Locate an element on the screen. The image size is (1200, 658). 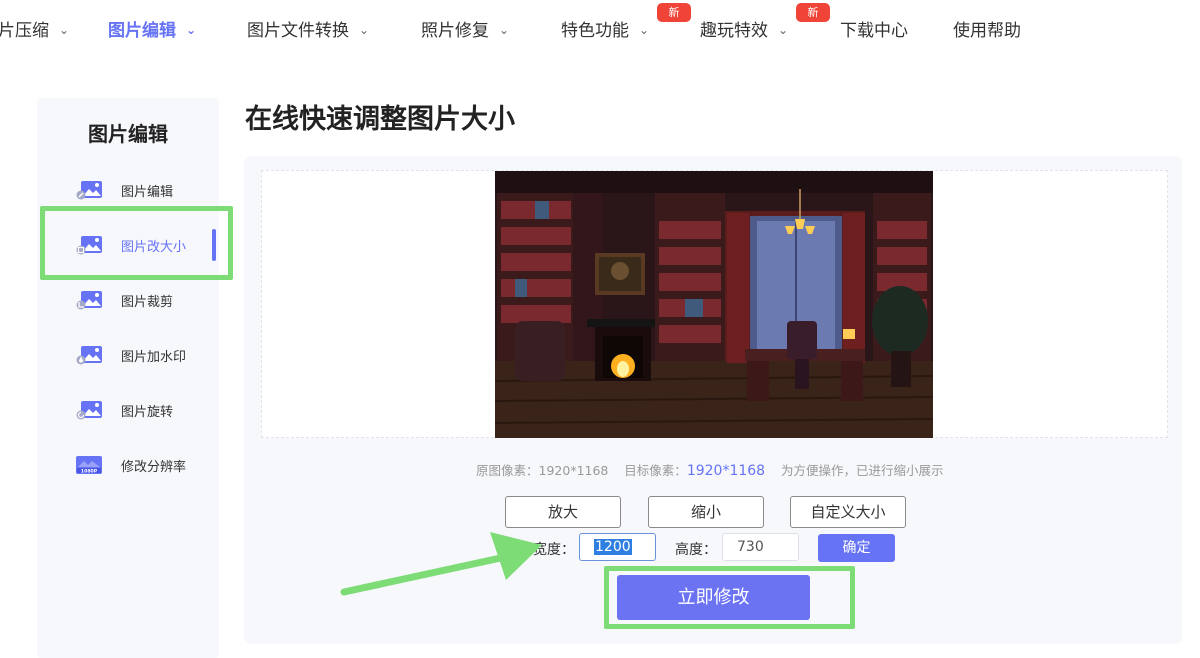
original-pixels-value: 1920*1168 is located at coordinates (573, 470).